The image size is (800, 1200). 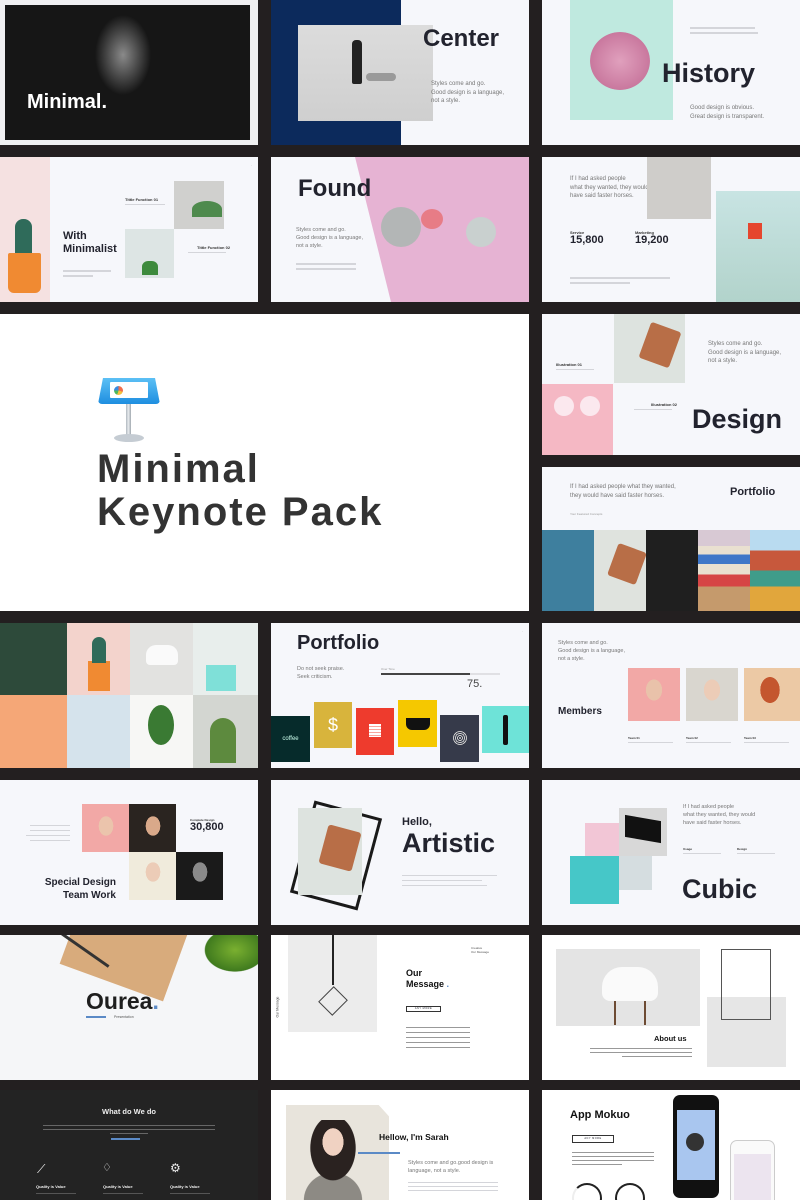 I want to click on phone-white, so click(x=752, y=1170).